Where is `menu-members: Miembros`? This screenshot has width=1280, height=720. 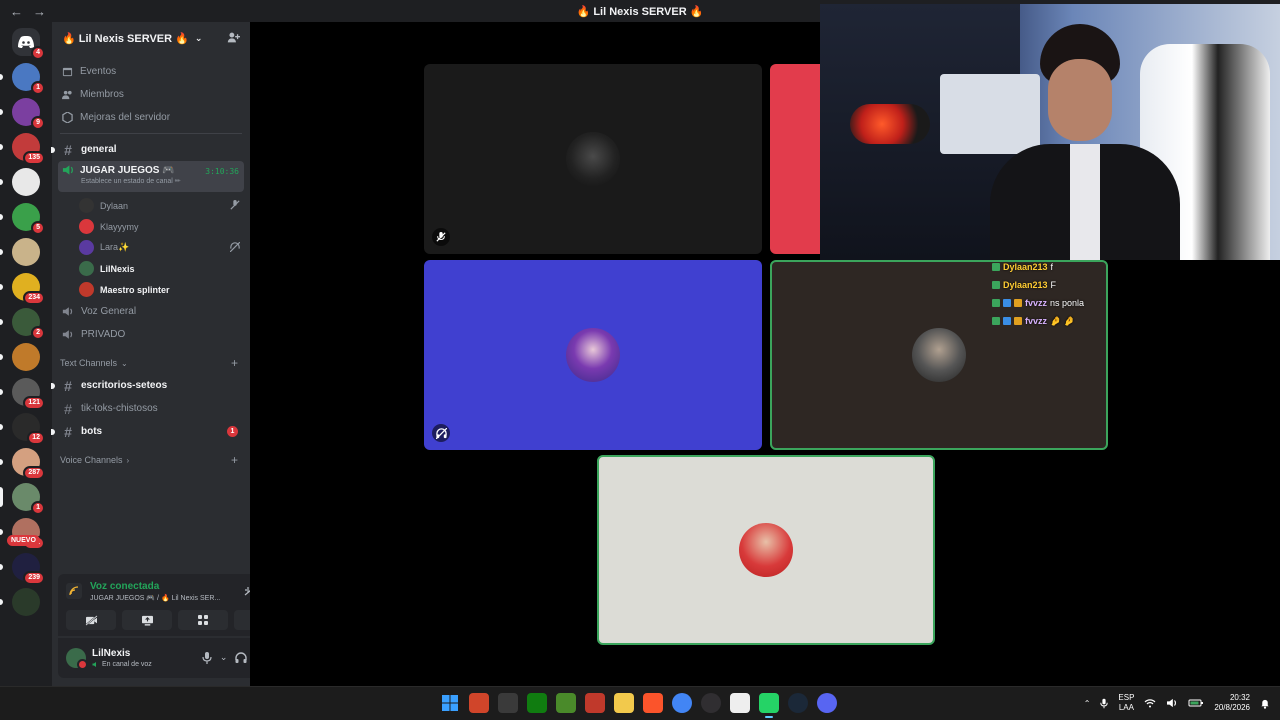 menu-members: Miembros is located at coordinates (151, 94).